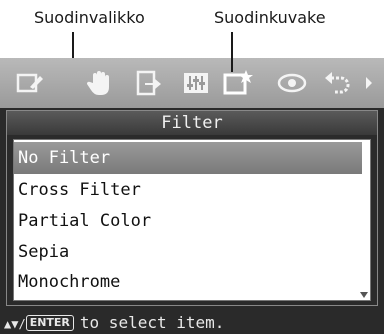 The height and width of the screenshot is (335, 384). What do you see at coordinates (188, 158) in the screenshot?
I see `filter-option-no-filter: No Filter` at bounding box center [188, 158].